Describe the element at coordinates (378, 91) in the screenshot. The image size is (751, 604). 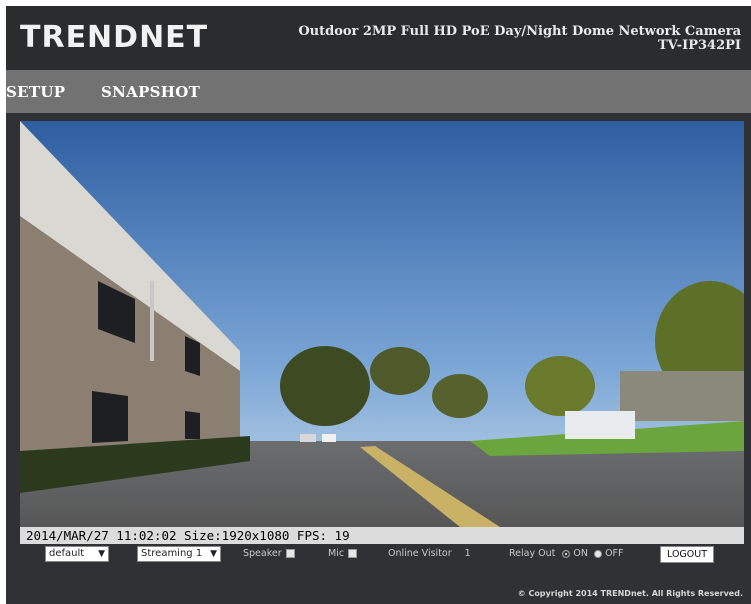
I see `nav-bar: SETUP SNAPSHOT` at that location.